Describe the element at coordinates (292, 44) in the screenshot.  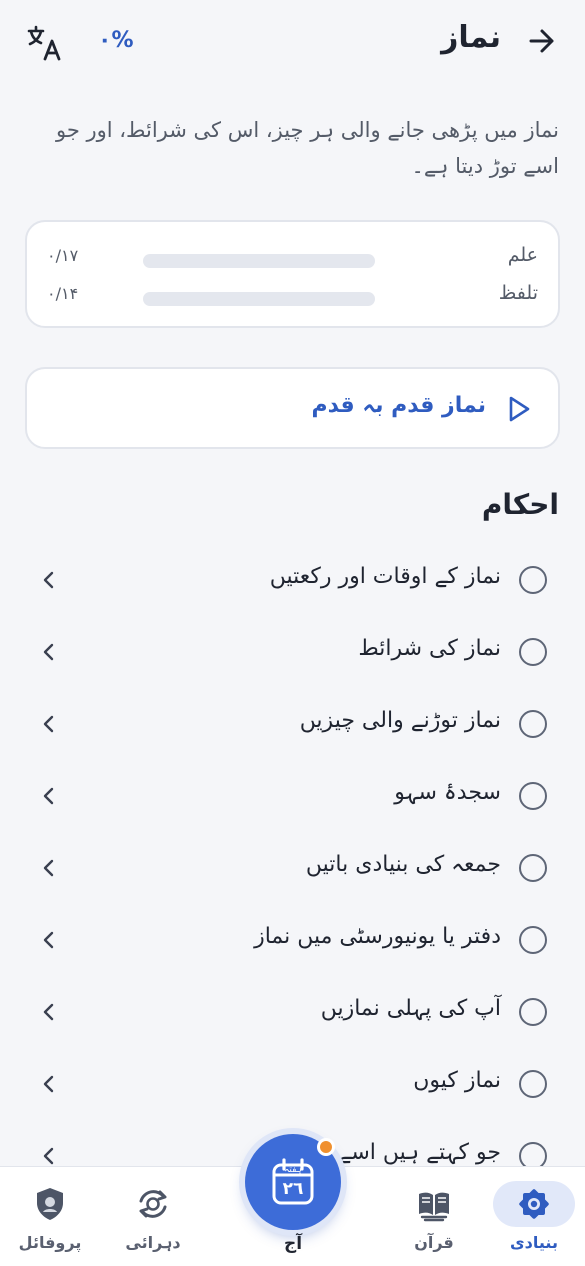
I see `header: نماز ٠%` at that location.